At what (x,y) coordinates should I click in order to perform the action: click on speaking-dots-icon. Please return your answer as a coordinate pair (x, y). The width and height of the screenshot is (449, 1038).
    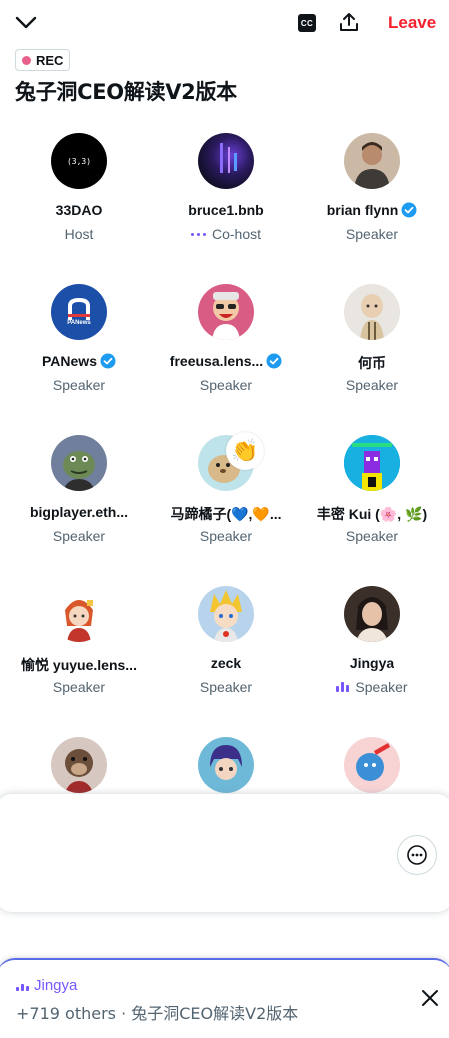
    Looking at the image, I should click on (198, 234).